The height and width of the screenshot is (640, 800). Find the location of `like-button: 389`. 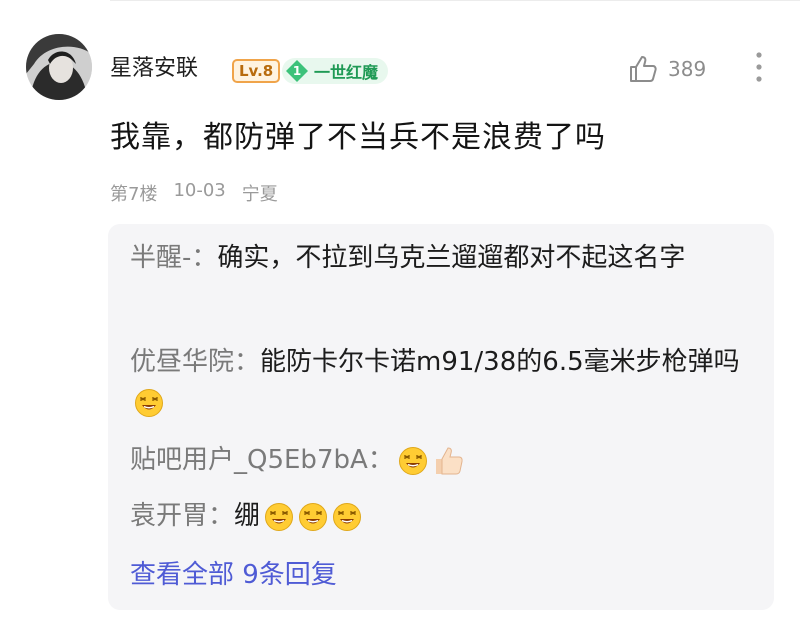

like-button: 389 is located at coordinates (667, 69).